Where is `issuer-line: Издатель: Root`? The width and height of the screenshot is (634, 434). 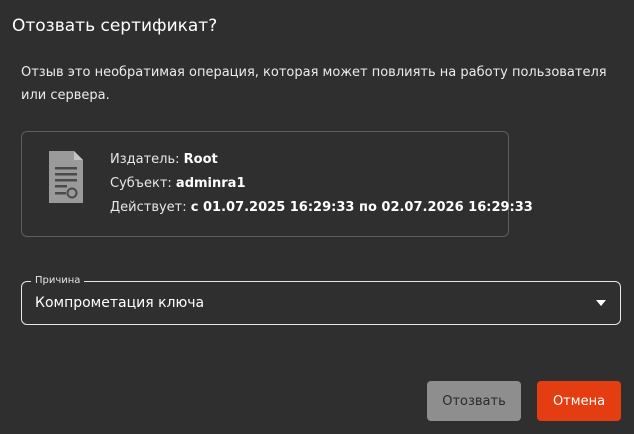 issuer-line: Издатель: Root is located at coordinates (321, 160).